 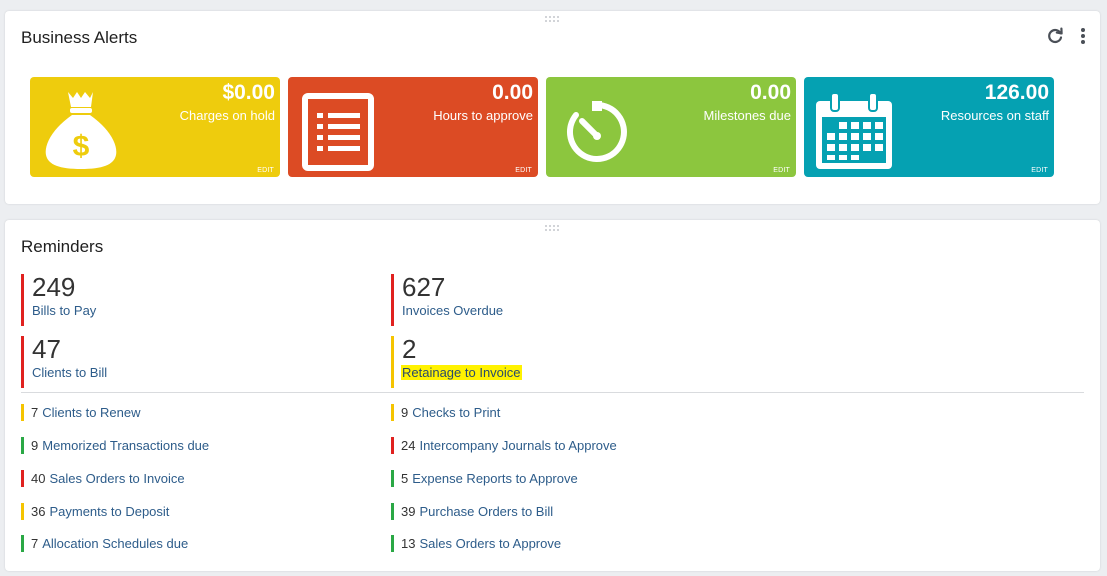 What do you see at coordinates (117, 478) in the screenshot?
I see `reminder-label: Sales Orders to Invoice` at bounding box center [117, 478].